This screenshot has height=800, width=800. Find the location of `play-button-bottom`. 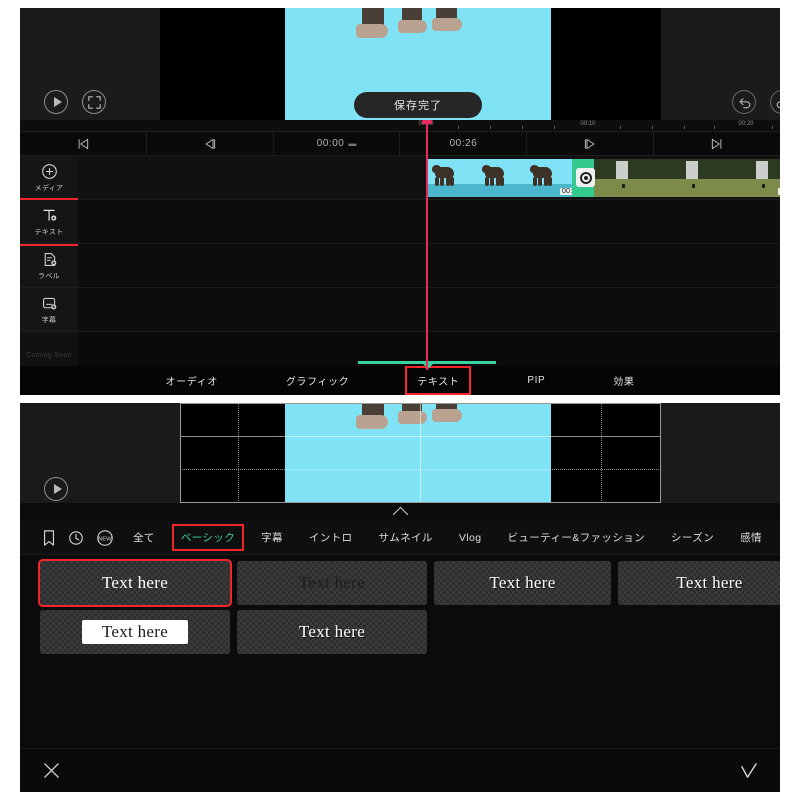

play-button-bottom is located at coordinates (56, 489).